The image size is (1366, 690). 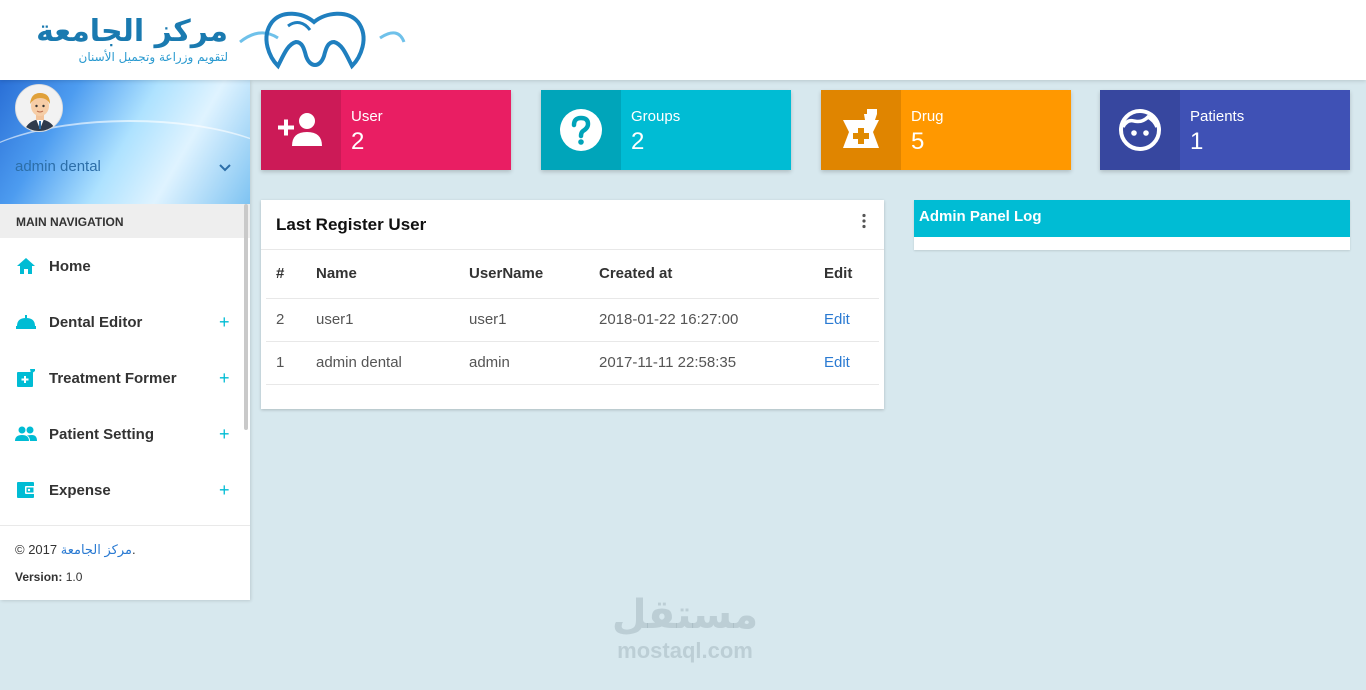 What do you see at coordinates (918, 141) in the screenshot?
I see `info-box-value: 5` at bounding box center [918, 141].